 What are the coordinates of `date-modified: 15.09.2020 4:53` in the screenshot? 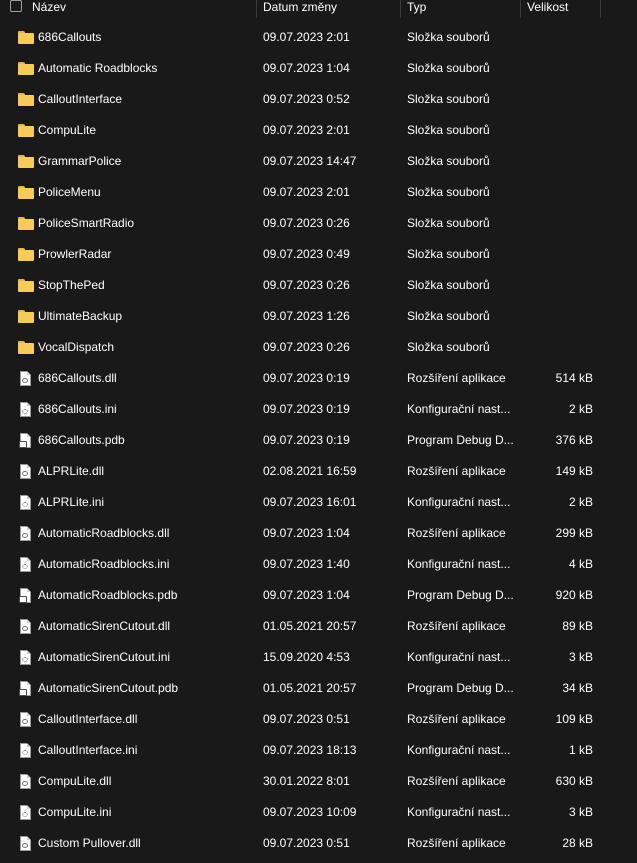 It's located at (306, 657).